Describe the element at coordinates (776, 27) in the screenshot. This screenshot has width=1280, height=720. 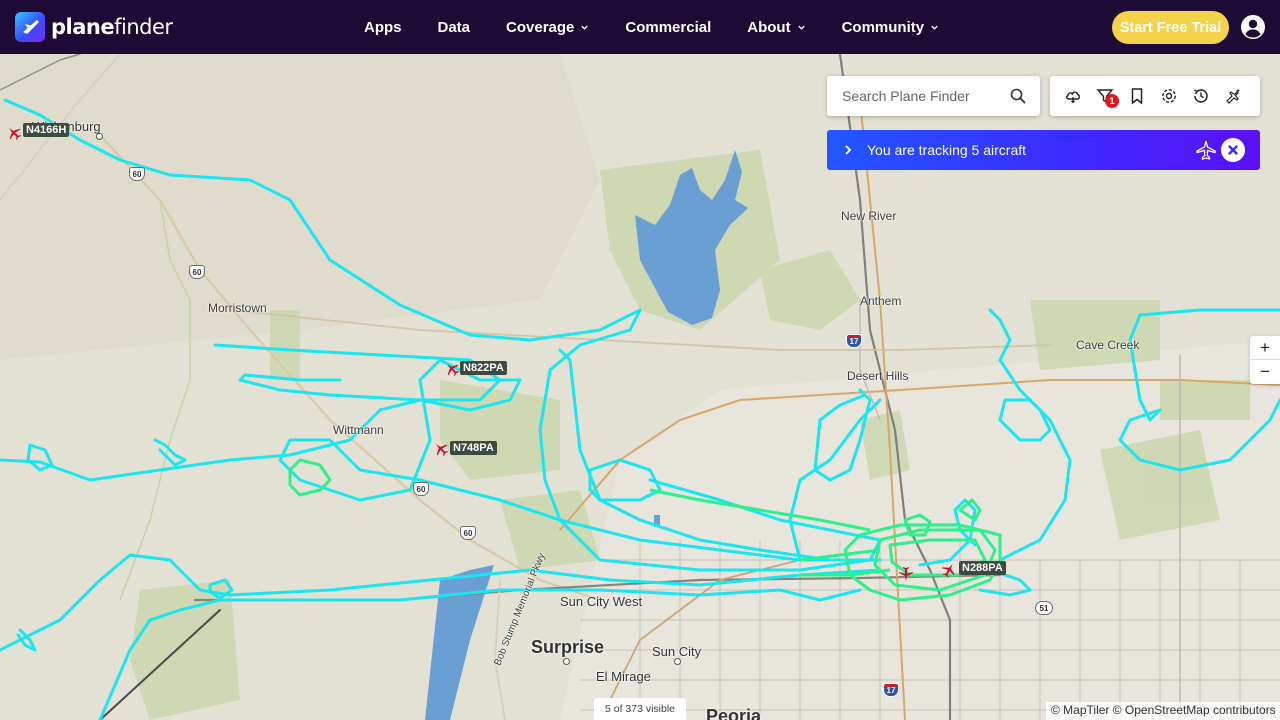
I see `nav-about: About` at that location.